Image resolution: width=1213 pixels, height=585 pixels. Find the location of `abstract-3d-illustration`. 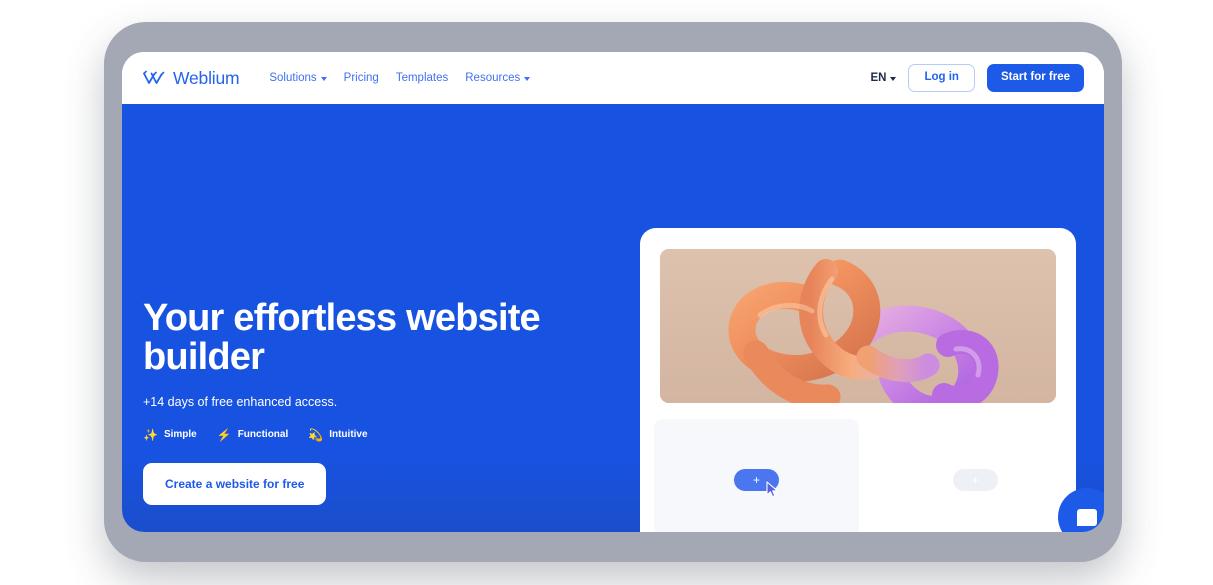

abstract-3d-illustration is located at coordinates (858, 326).